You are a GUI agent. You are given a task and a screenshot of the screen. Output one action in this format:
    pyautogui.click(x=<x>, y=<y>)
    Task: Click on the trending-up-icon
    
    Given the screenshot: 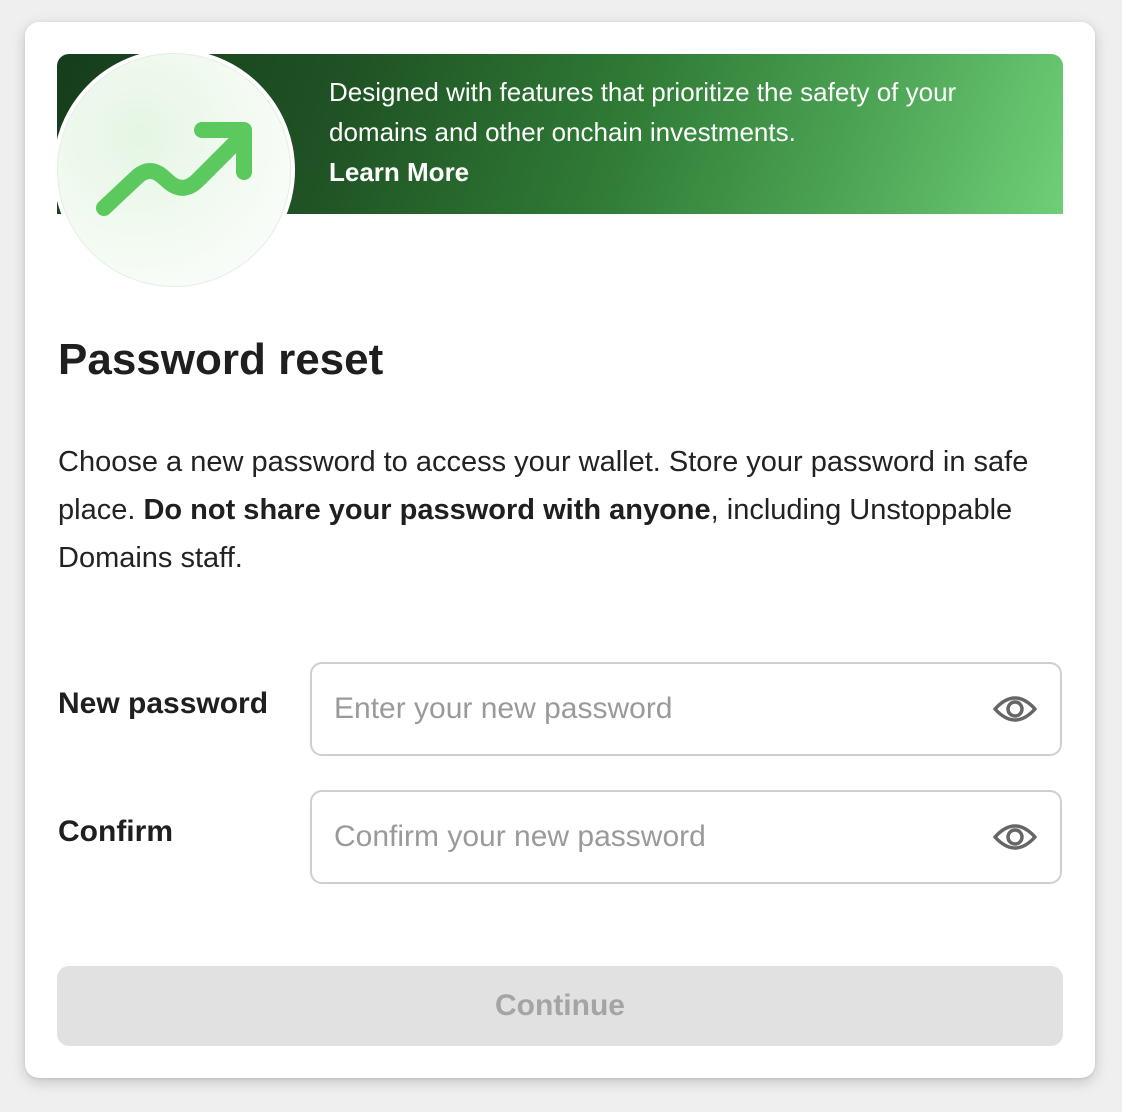 What is the action you would take?
    pyautogui.click(x=174, y=169)
    